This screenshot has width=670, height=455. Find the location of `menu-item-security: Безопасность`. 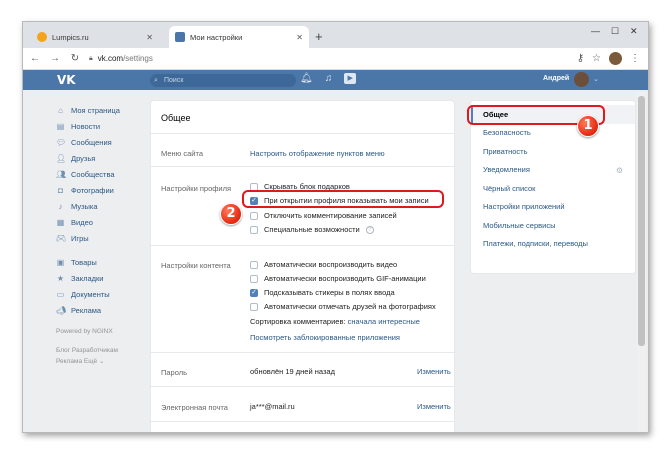

menu-item-security: Безопасность is located at coordinates (553, 133).